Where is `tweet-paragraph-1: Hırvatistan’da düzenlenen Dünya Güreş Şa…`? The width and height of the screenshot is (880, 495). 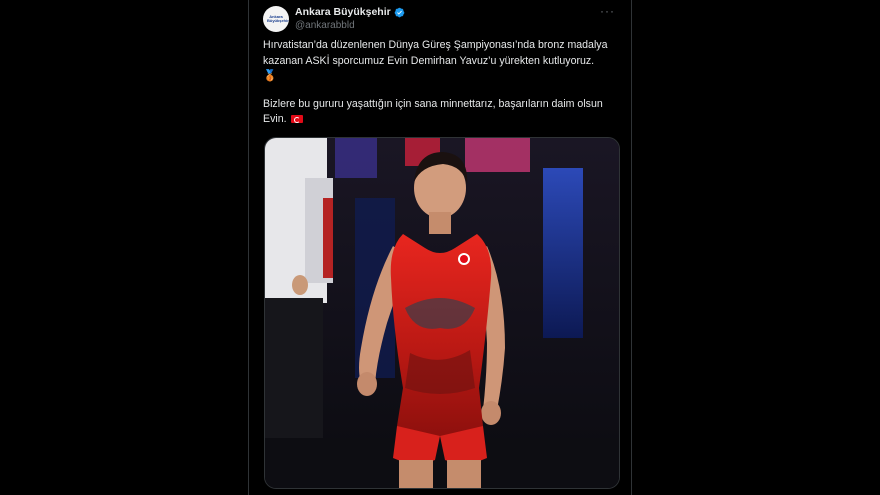 tweet-paragraph-1: Hırvatistan’da düzenlenen Dünya Güreş Şa… is located at coordinates (443, 61).